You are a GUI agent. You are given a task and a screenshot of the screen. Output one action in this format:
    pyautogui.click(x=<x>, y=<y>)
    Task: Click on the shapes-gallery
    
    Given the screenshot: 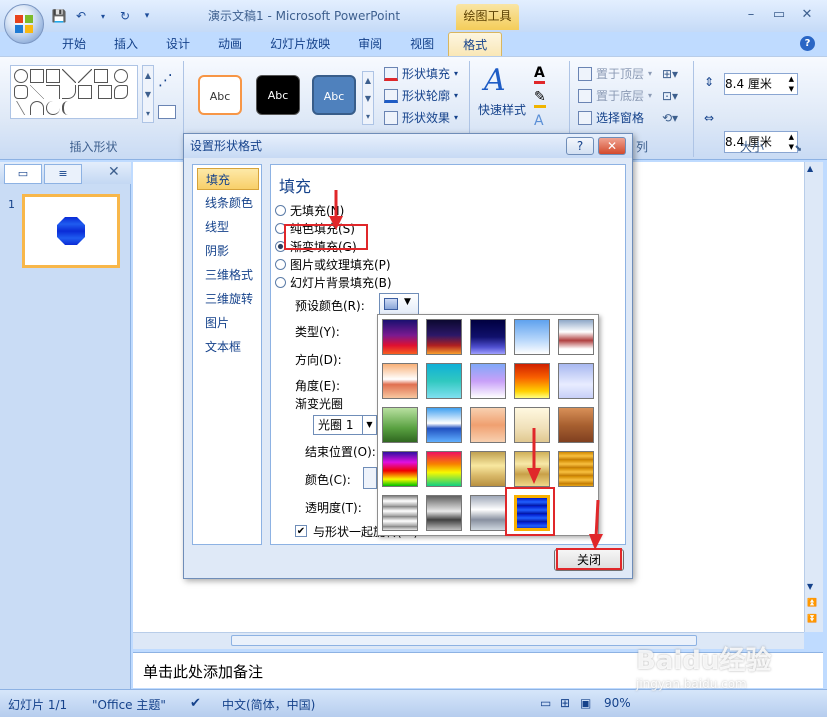 What is the action you would take?
    pyautogui.click(x=74, y=92)
    